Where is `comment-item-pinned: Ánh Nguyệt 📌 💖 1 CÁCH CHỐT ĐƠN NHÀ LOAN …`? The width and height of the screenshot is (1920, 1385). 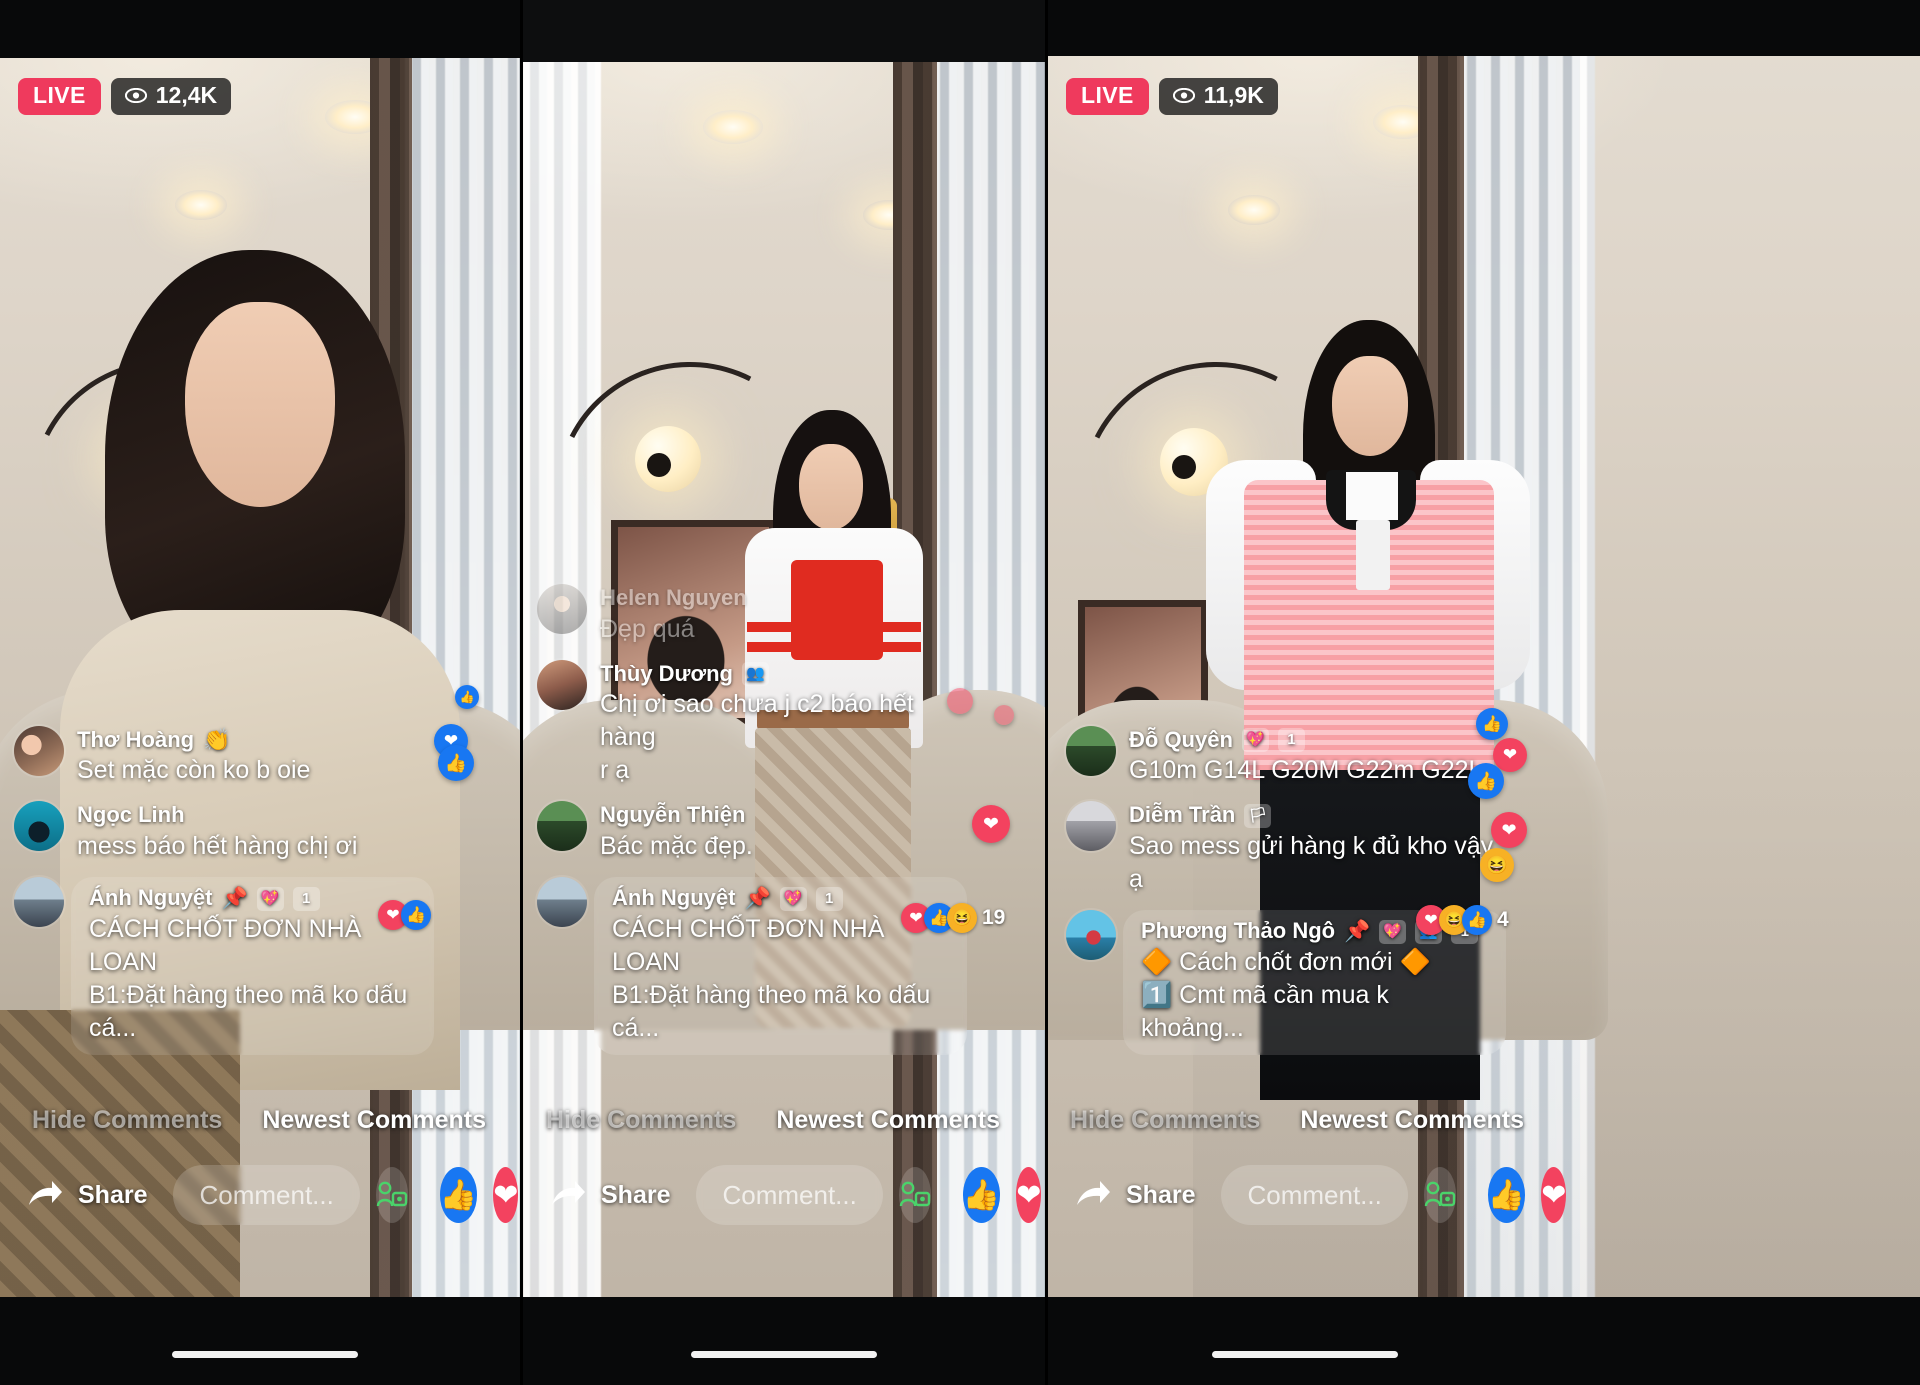 comment-item-pinned: Ánh Nguyệt 📌 💖 1 CÁCH CHỐT ĐƠN NHÀ LOAN … is located at coordinates (224, 966).